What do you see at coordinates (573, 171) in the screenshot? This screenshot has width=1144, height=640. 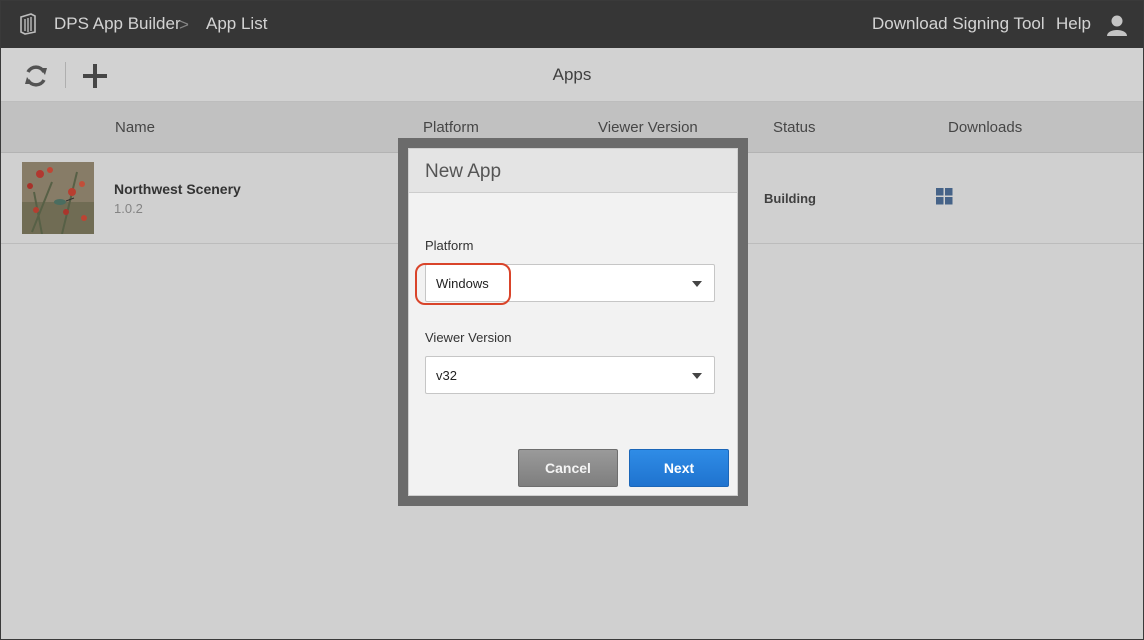 I see `dialog-header: New App` at bounding box center [573, 171].